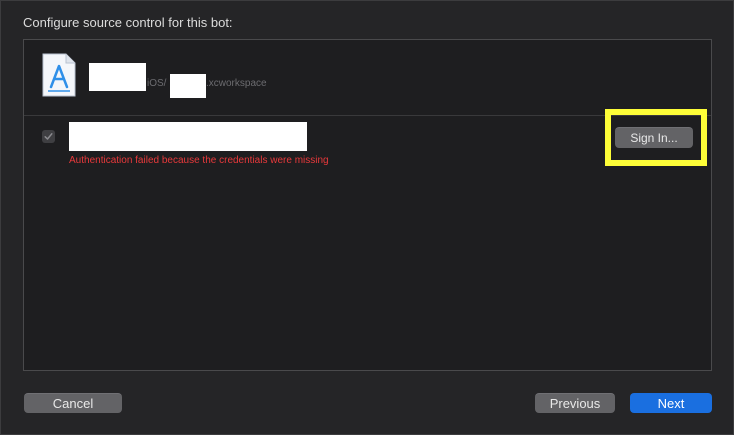  What do you see at coordinates (188, 136) in the screenshot?
I see `redacted-repository-url` at bounding box center [188, 136].